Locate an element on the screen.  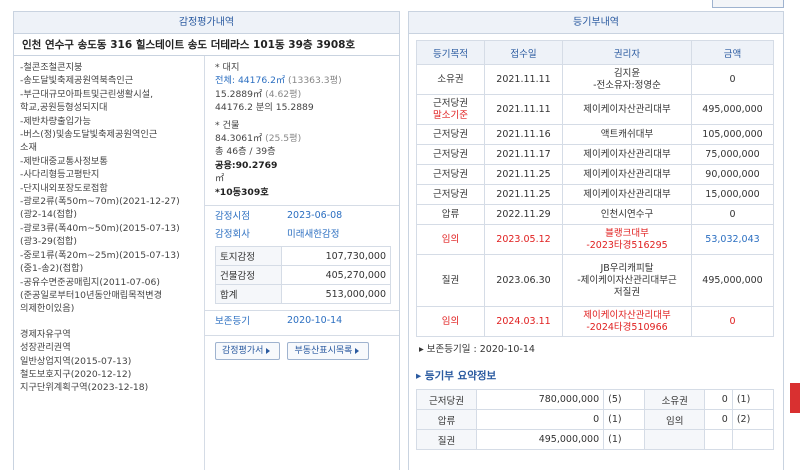
value-amount: 513,000,000 is located at coordinates (336, 294).